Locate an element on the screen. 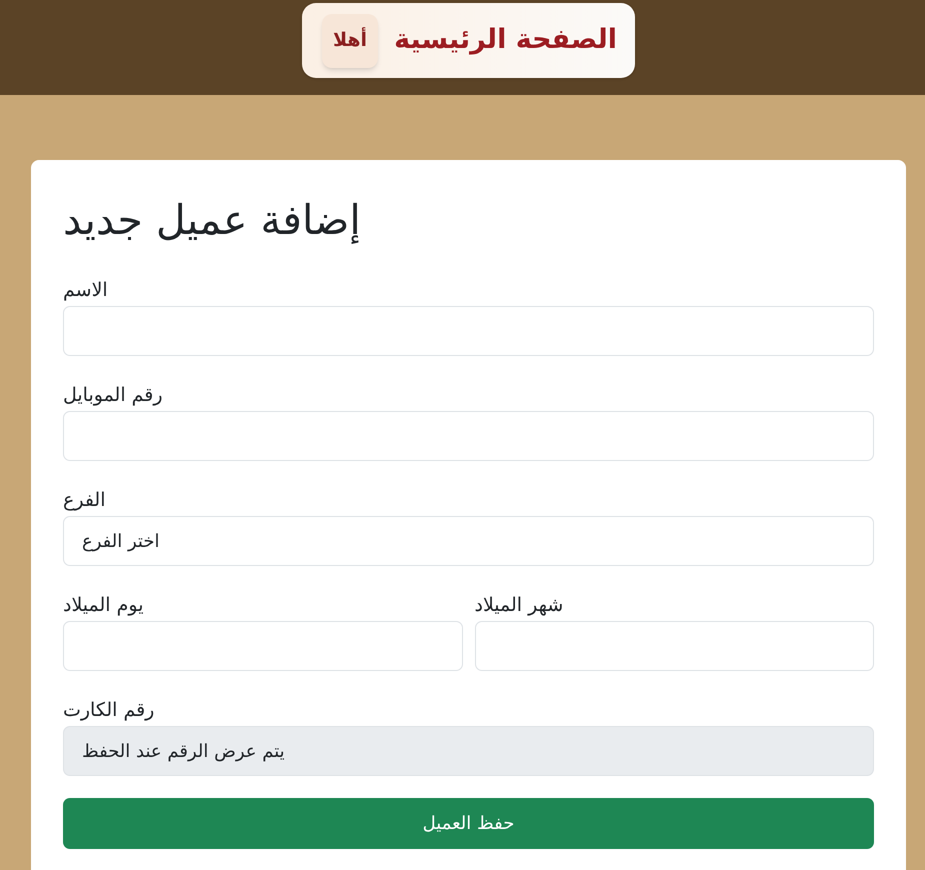  field-label: الاسم is located at coordinates (85, 291).